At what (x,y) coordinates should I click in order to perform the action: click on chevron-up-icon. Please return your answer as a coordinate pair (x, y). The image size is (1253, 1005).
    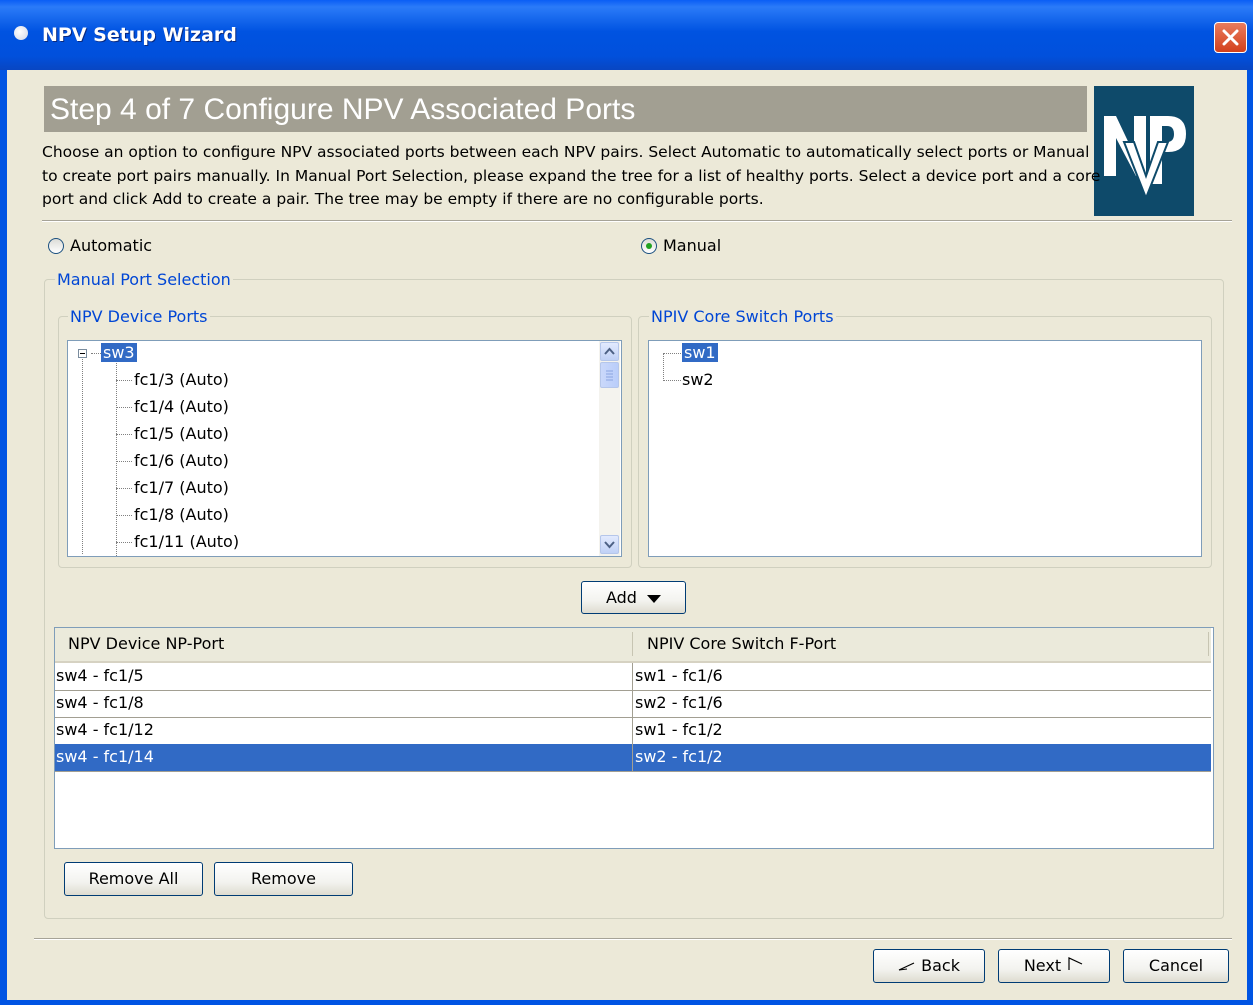
    Looking at the image, I should click on (609, 351).